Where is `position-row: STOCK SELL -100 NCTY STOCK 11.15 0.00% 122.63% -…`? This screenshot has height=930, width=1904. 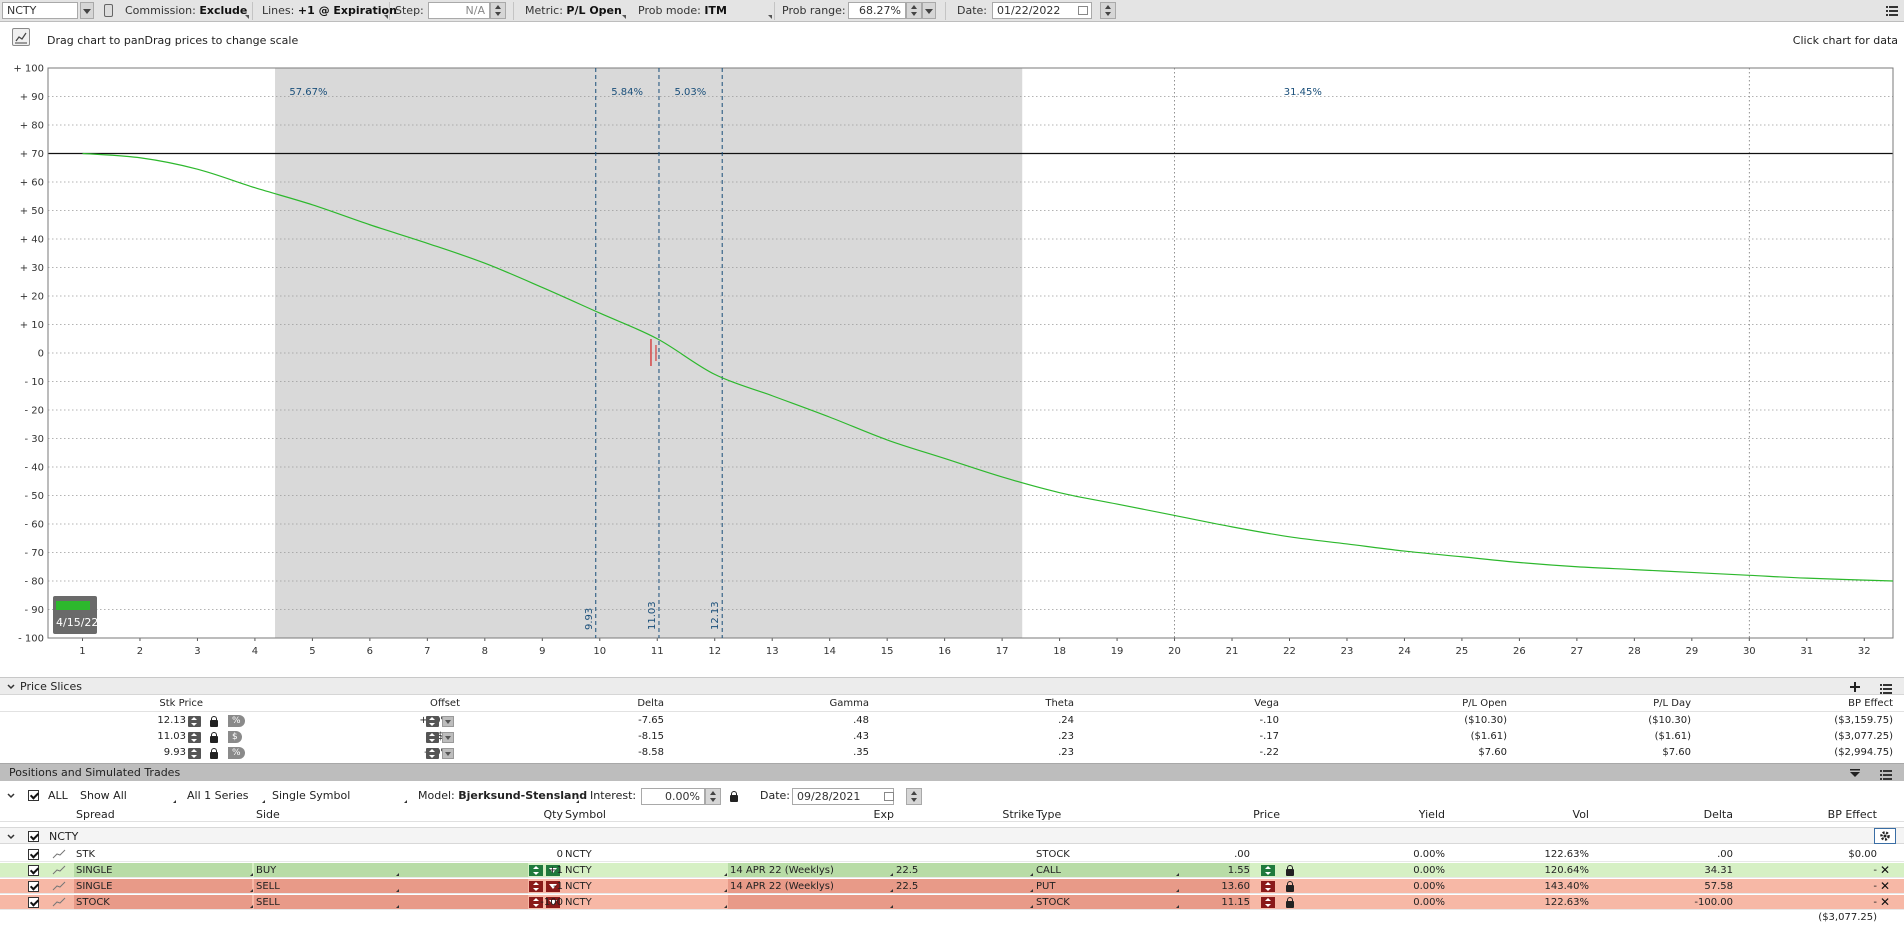
position-row: STOCK SELL -100 NCTY STOCK 11.15 0.00% 122.63% -… is located at coordinates (952, 902).